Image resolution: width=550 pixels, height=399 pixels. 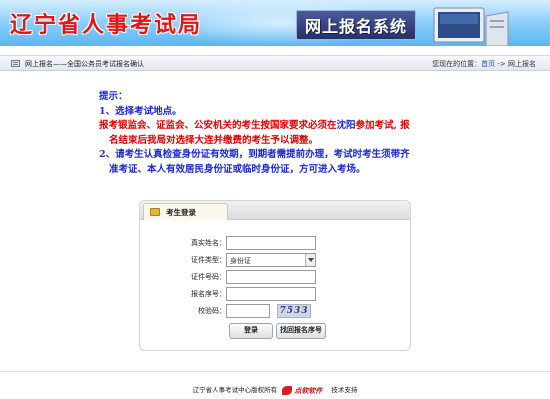 I want to click on id-type-selected: 身份证, so click(x=240, y=261).